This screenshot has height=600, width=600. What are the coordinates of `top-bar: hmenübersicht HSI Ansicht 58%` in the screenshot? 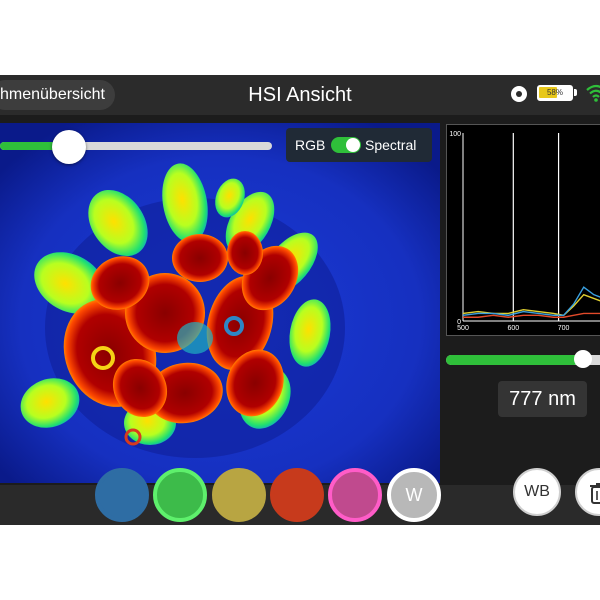 It's located at (300, 95).